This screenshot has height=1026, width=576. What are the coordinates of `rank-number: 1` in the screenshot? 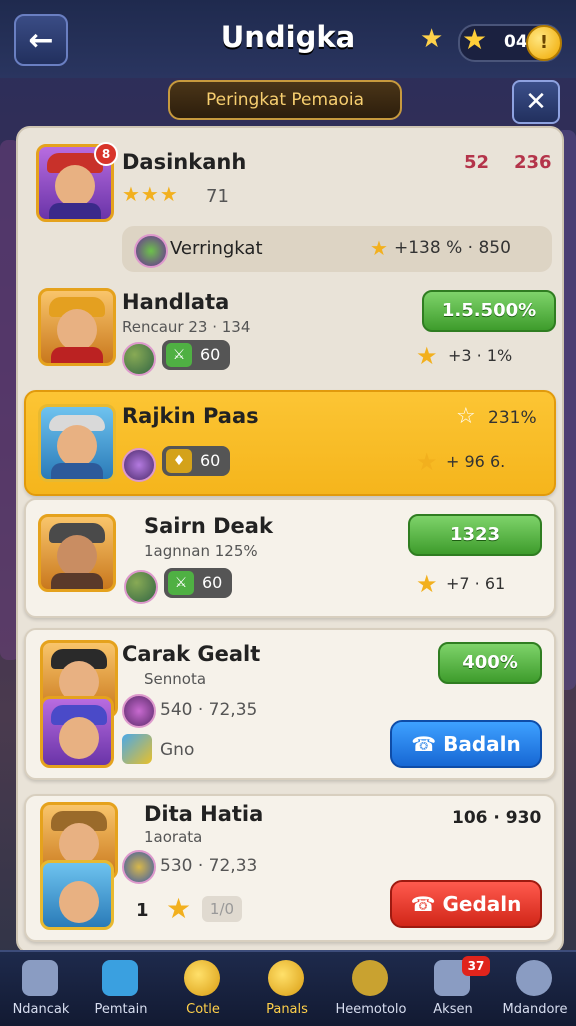 It's located at (142, 910).